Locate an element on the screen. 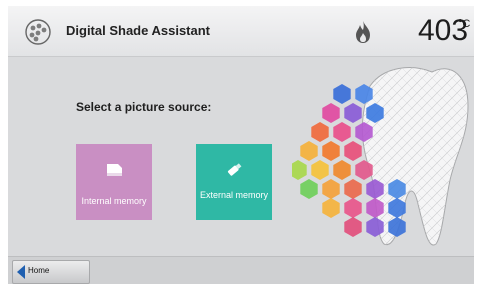 This screenshot has width=478, height=290. memory-card-icon is located at coordinates (114, 170).